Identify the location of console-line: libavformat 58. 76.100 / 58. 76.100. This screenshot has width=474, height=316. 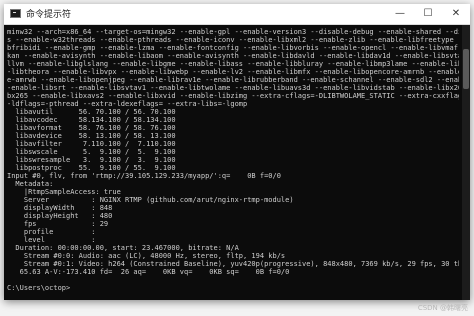
(91, 128).